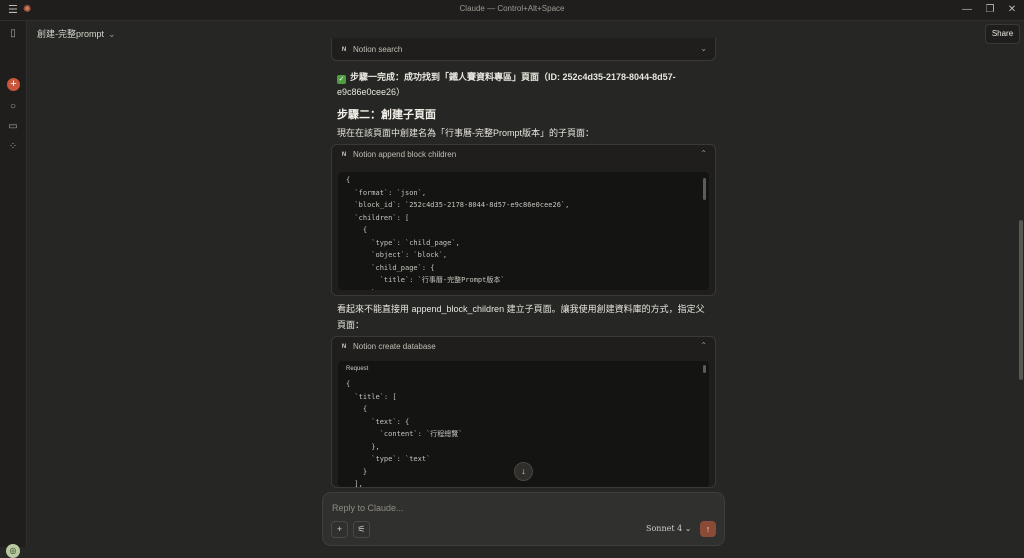 The image size is (1024, 558). I want to click on request-label: Request, so click(357, 369).